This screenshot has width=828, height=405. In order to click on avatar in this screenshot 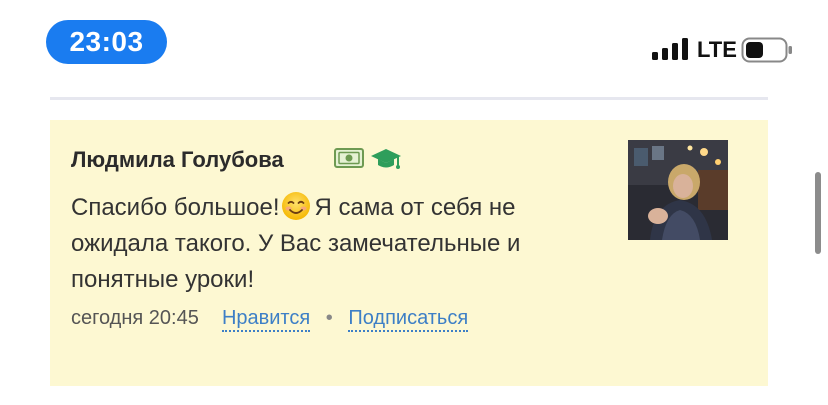, I will do `click(678, 190)`.